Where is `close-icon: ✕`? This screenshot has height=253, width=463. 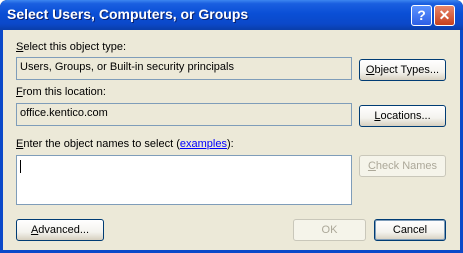 close-icon: ✕ is located at coordinates (444, 15).